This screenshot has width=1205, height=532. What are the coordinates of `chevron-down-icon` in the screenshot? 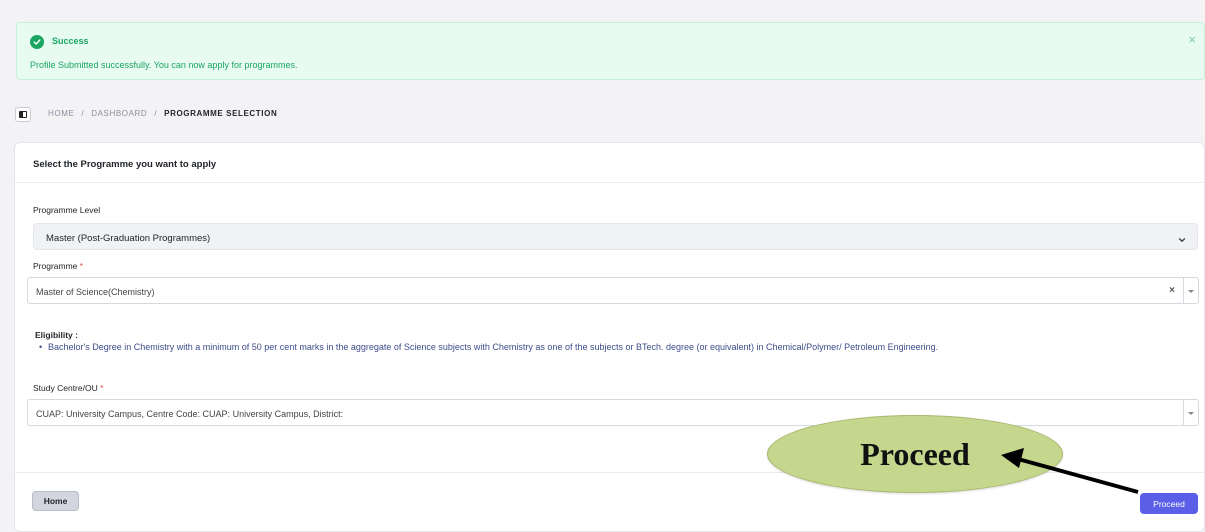 It's located at (1182, 241).